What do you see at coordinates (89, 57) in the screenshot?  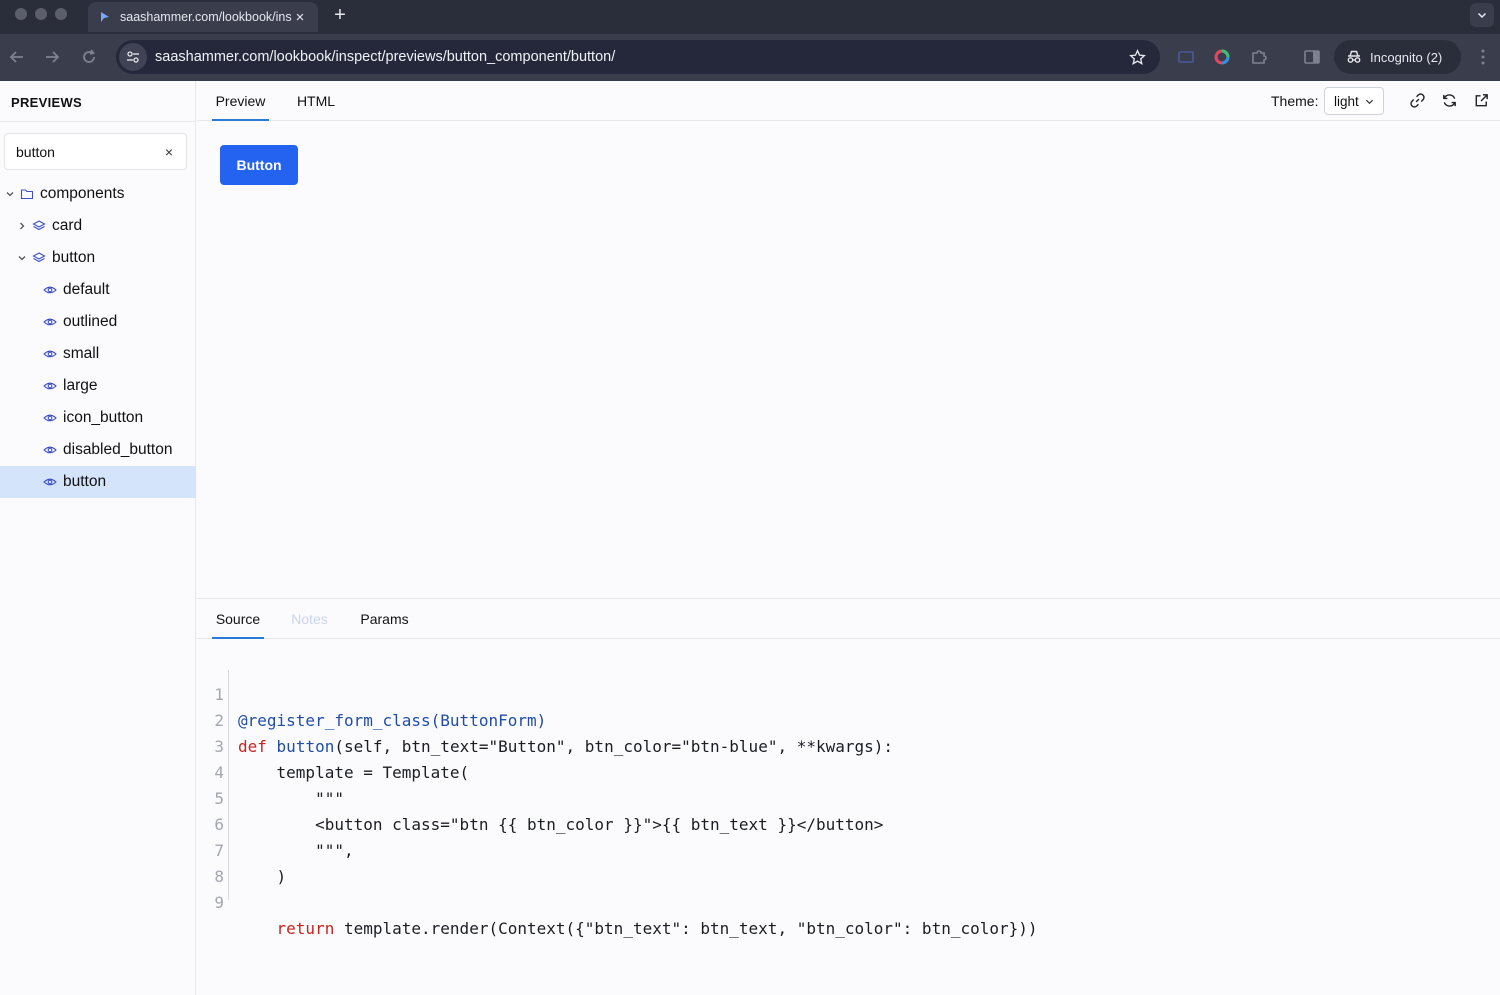 I see `reload-icon` at bounding box center [89, 57].